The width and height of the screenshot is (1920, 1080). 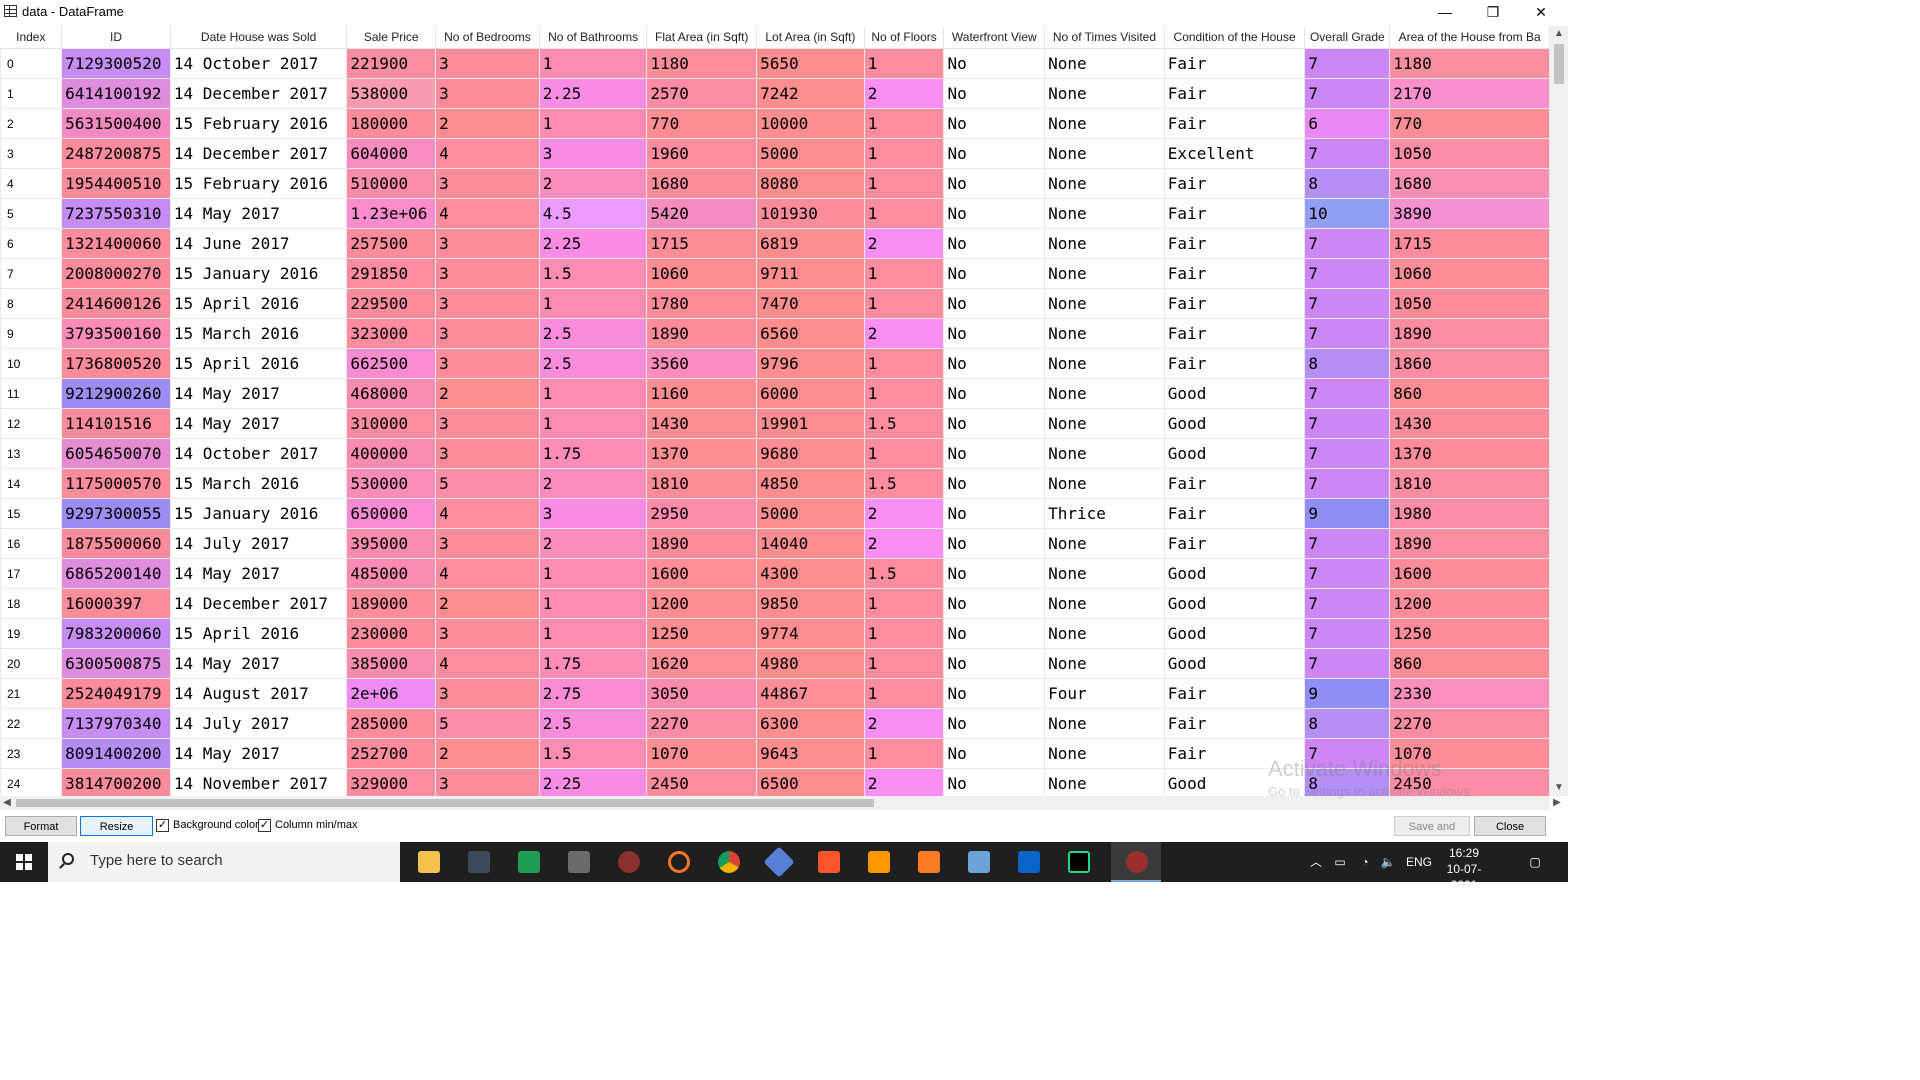 What do you see at coordinates (116, 93) in the screenshot?
I see `table-cell: 6414100192` at bounding box center [116, 93].